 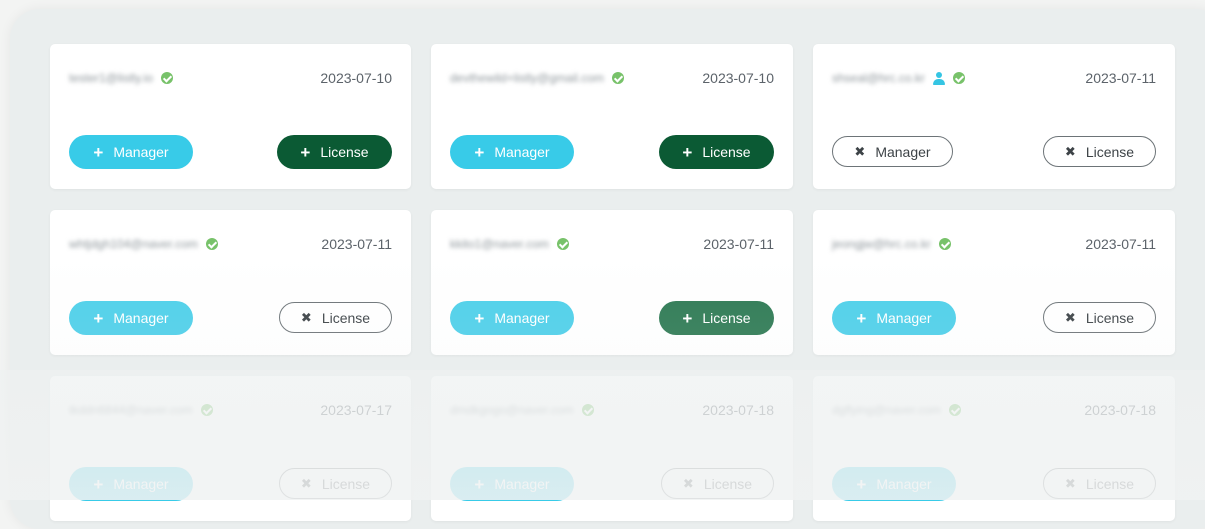 I want to click on member-identity: jeongjw@hrc.co.kr, so click(x=891, y=244).